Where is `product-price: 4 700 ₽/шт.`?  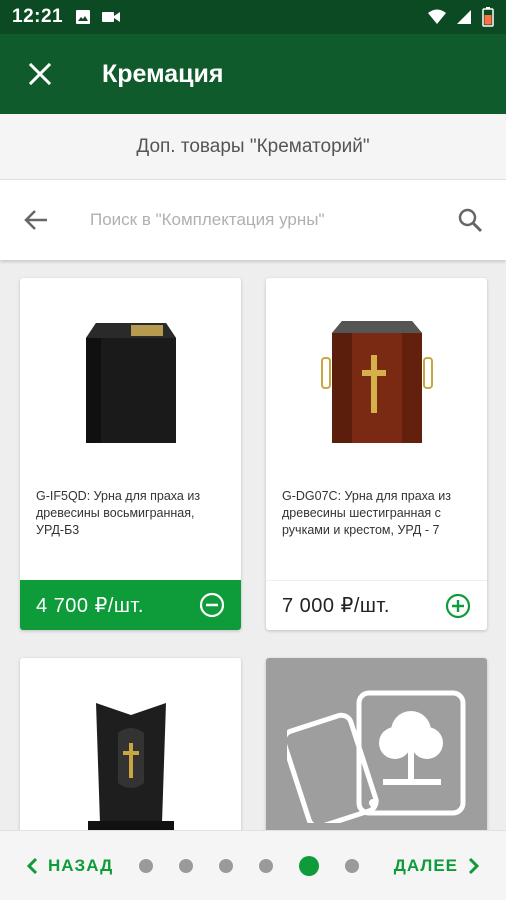
product-price: 4 700 ₽/шт. is located at coordinates (90, 605).